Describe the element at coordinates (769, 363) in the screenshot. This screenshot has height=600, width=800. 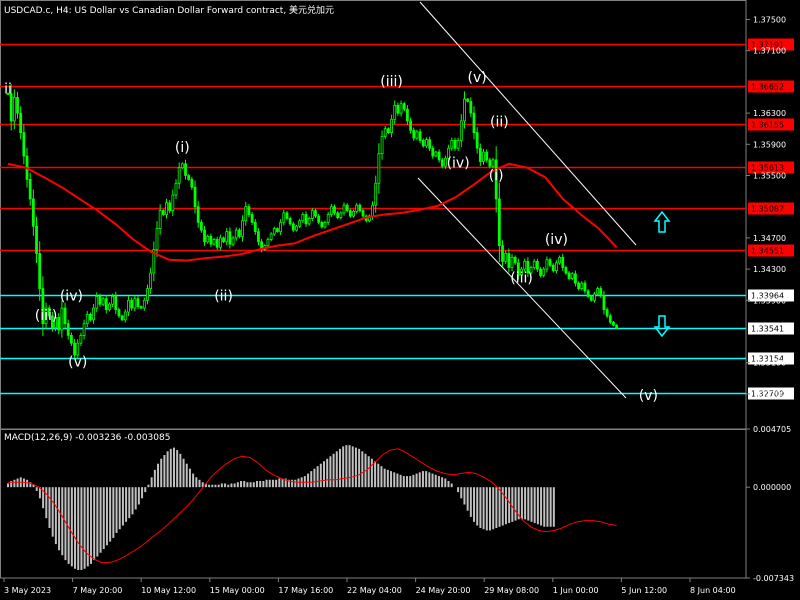
I see `price-tick-label: 1.33100` at that location.